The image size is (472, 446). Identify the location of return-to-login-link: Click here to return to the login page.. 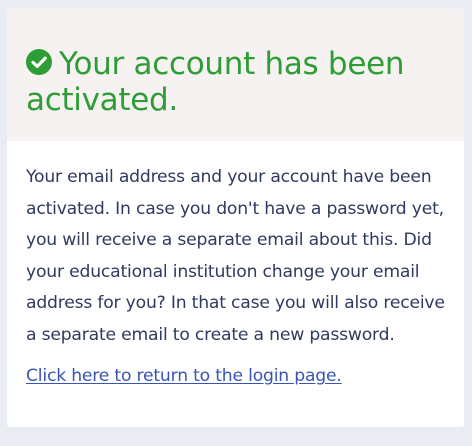
(184, 376).